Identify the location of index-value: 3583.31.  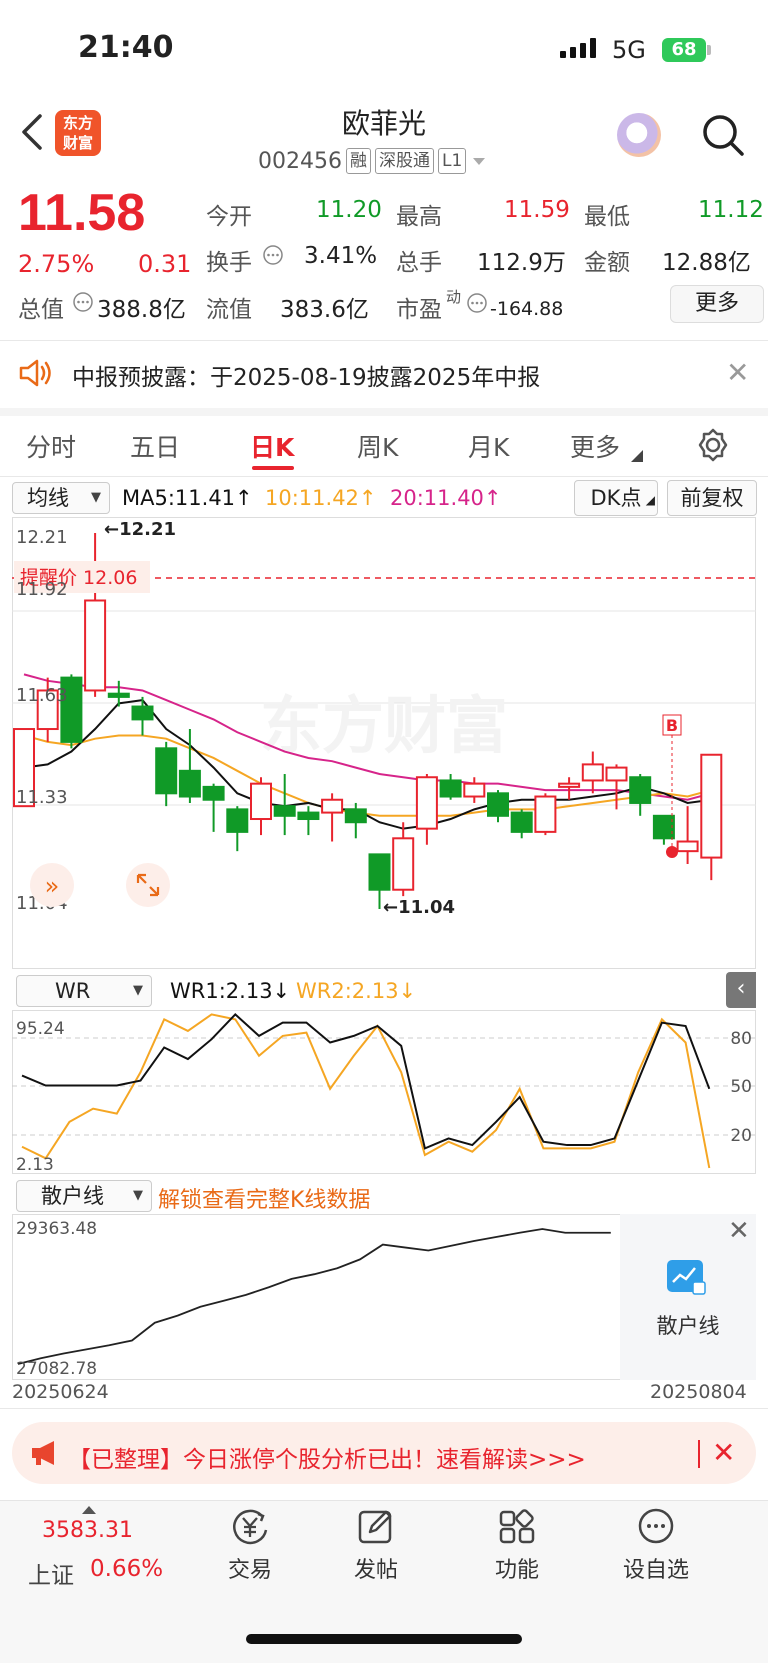
(87, 1530).